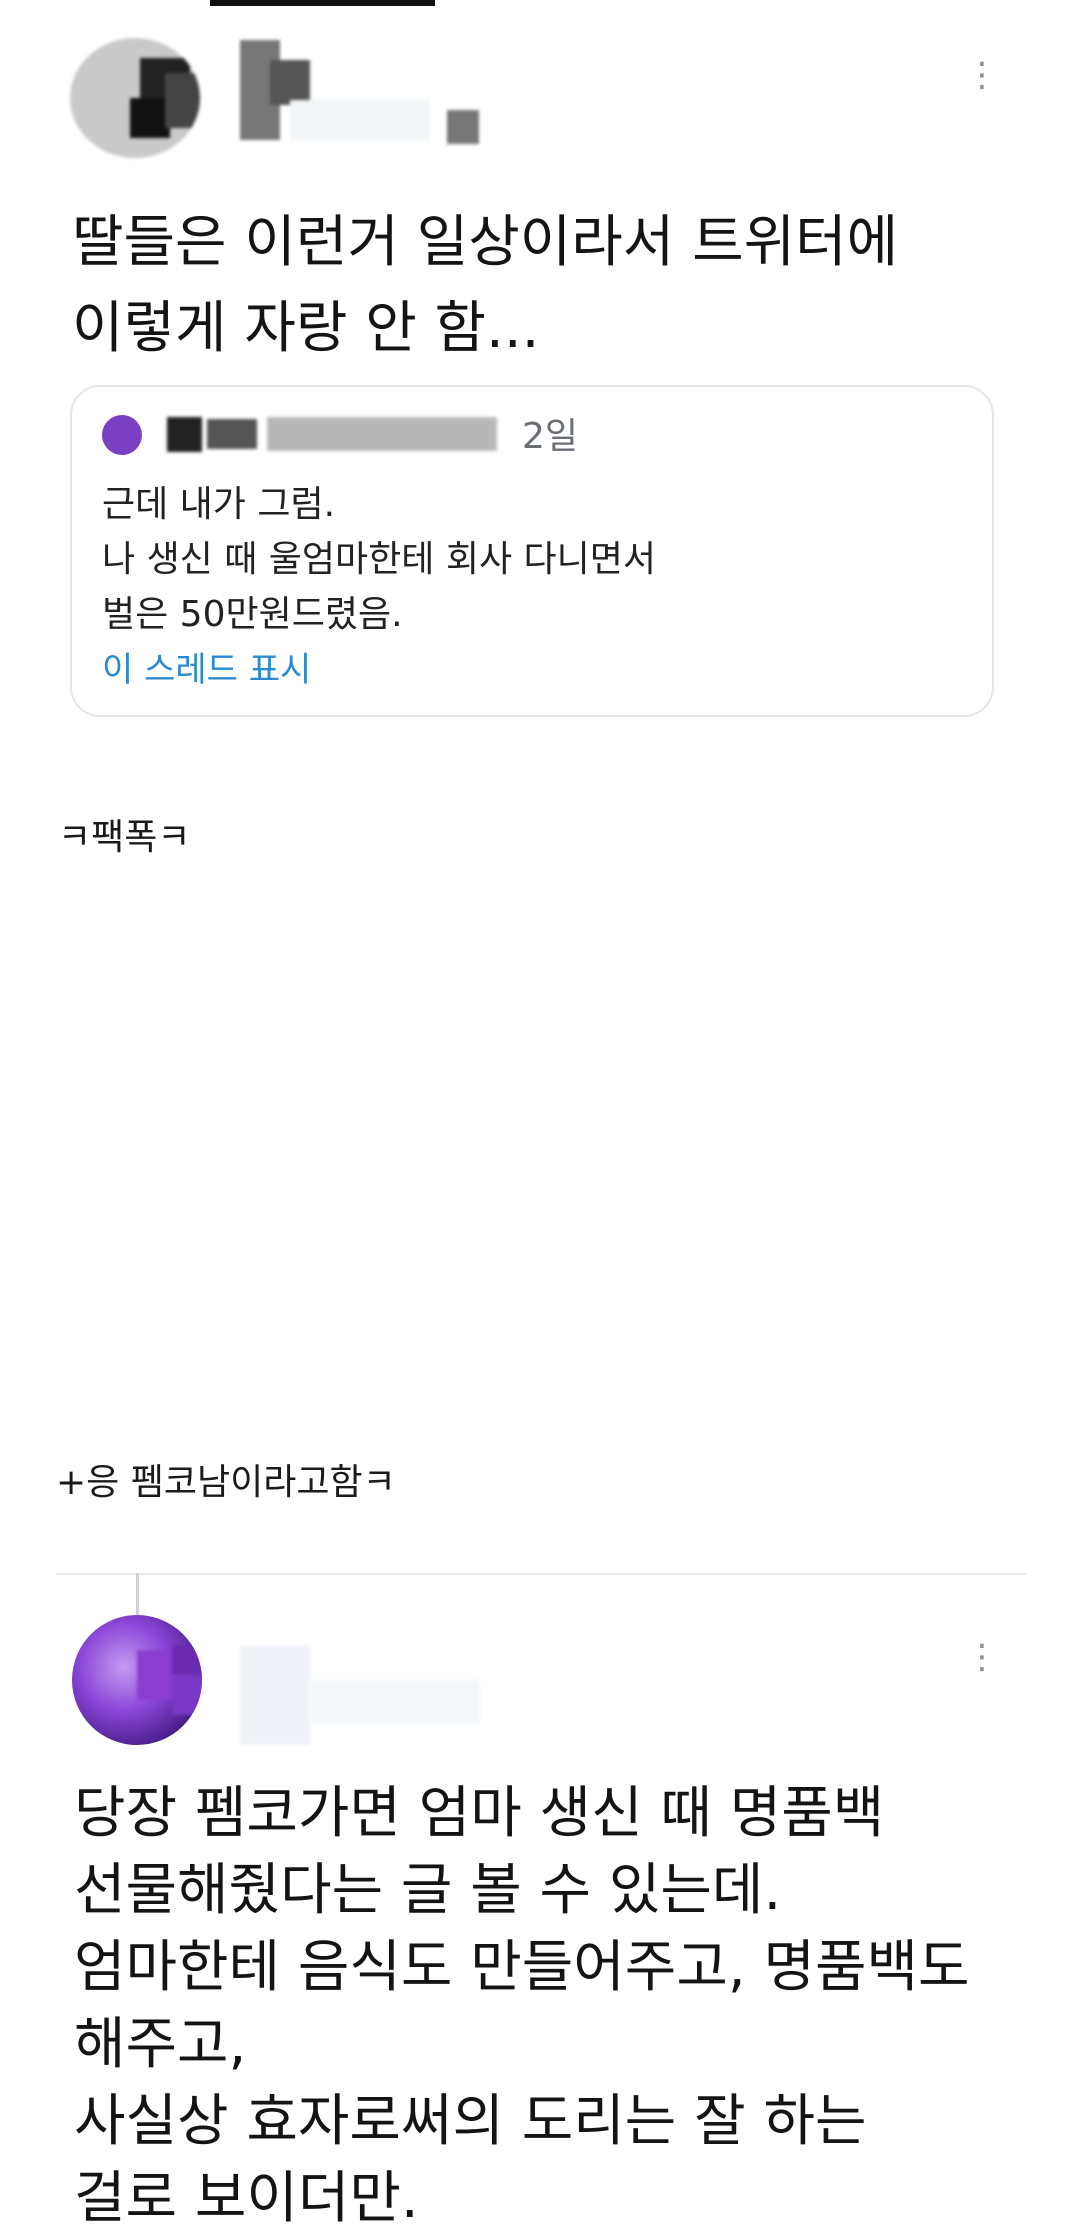  What do you see at coordinates (137, 1595) in the screenshot?
I see `thread-connector` at bounding box center [137, 1595].